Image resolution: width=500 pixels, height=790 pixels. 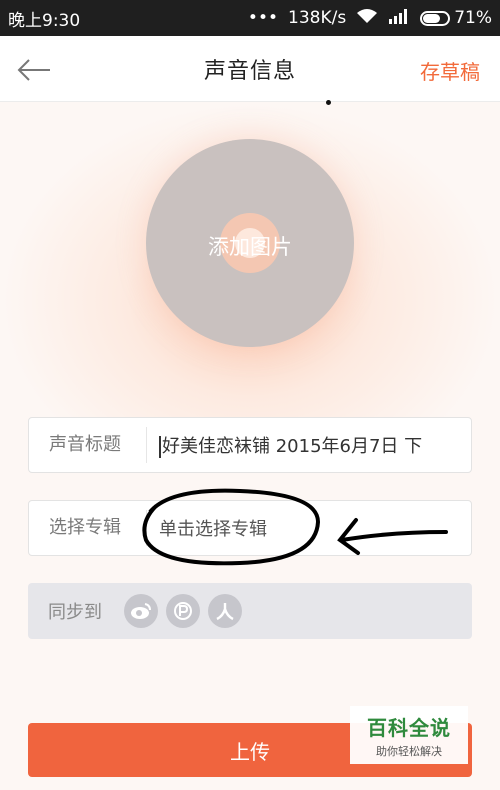 I want to click on album-field: 选择专辑 单击选择专辑, so click(x=250, y=528).